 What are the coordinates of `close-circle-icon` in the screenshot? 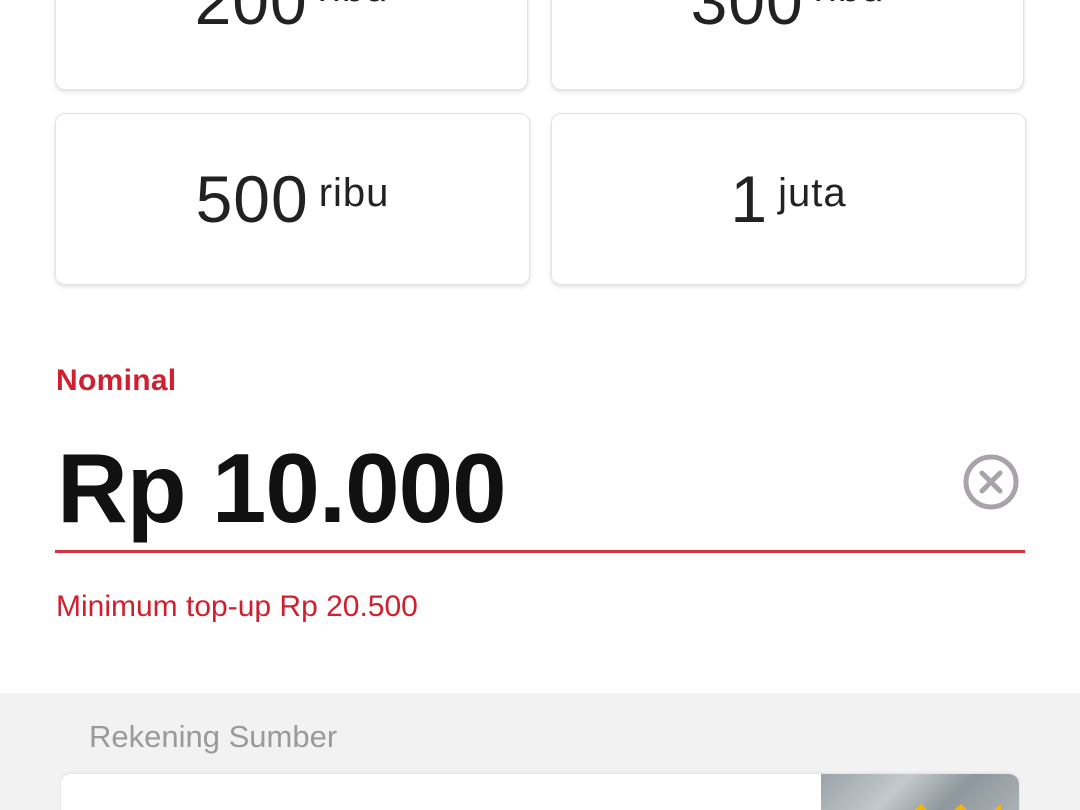 It's located at (991, 482).